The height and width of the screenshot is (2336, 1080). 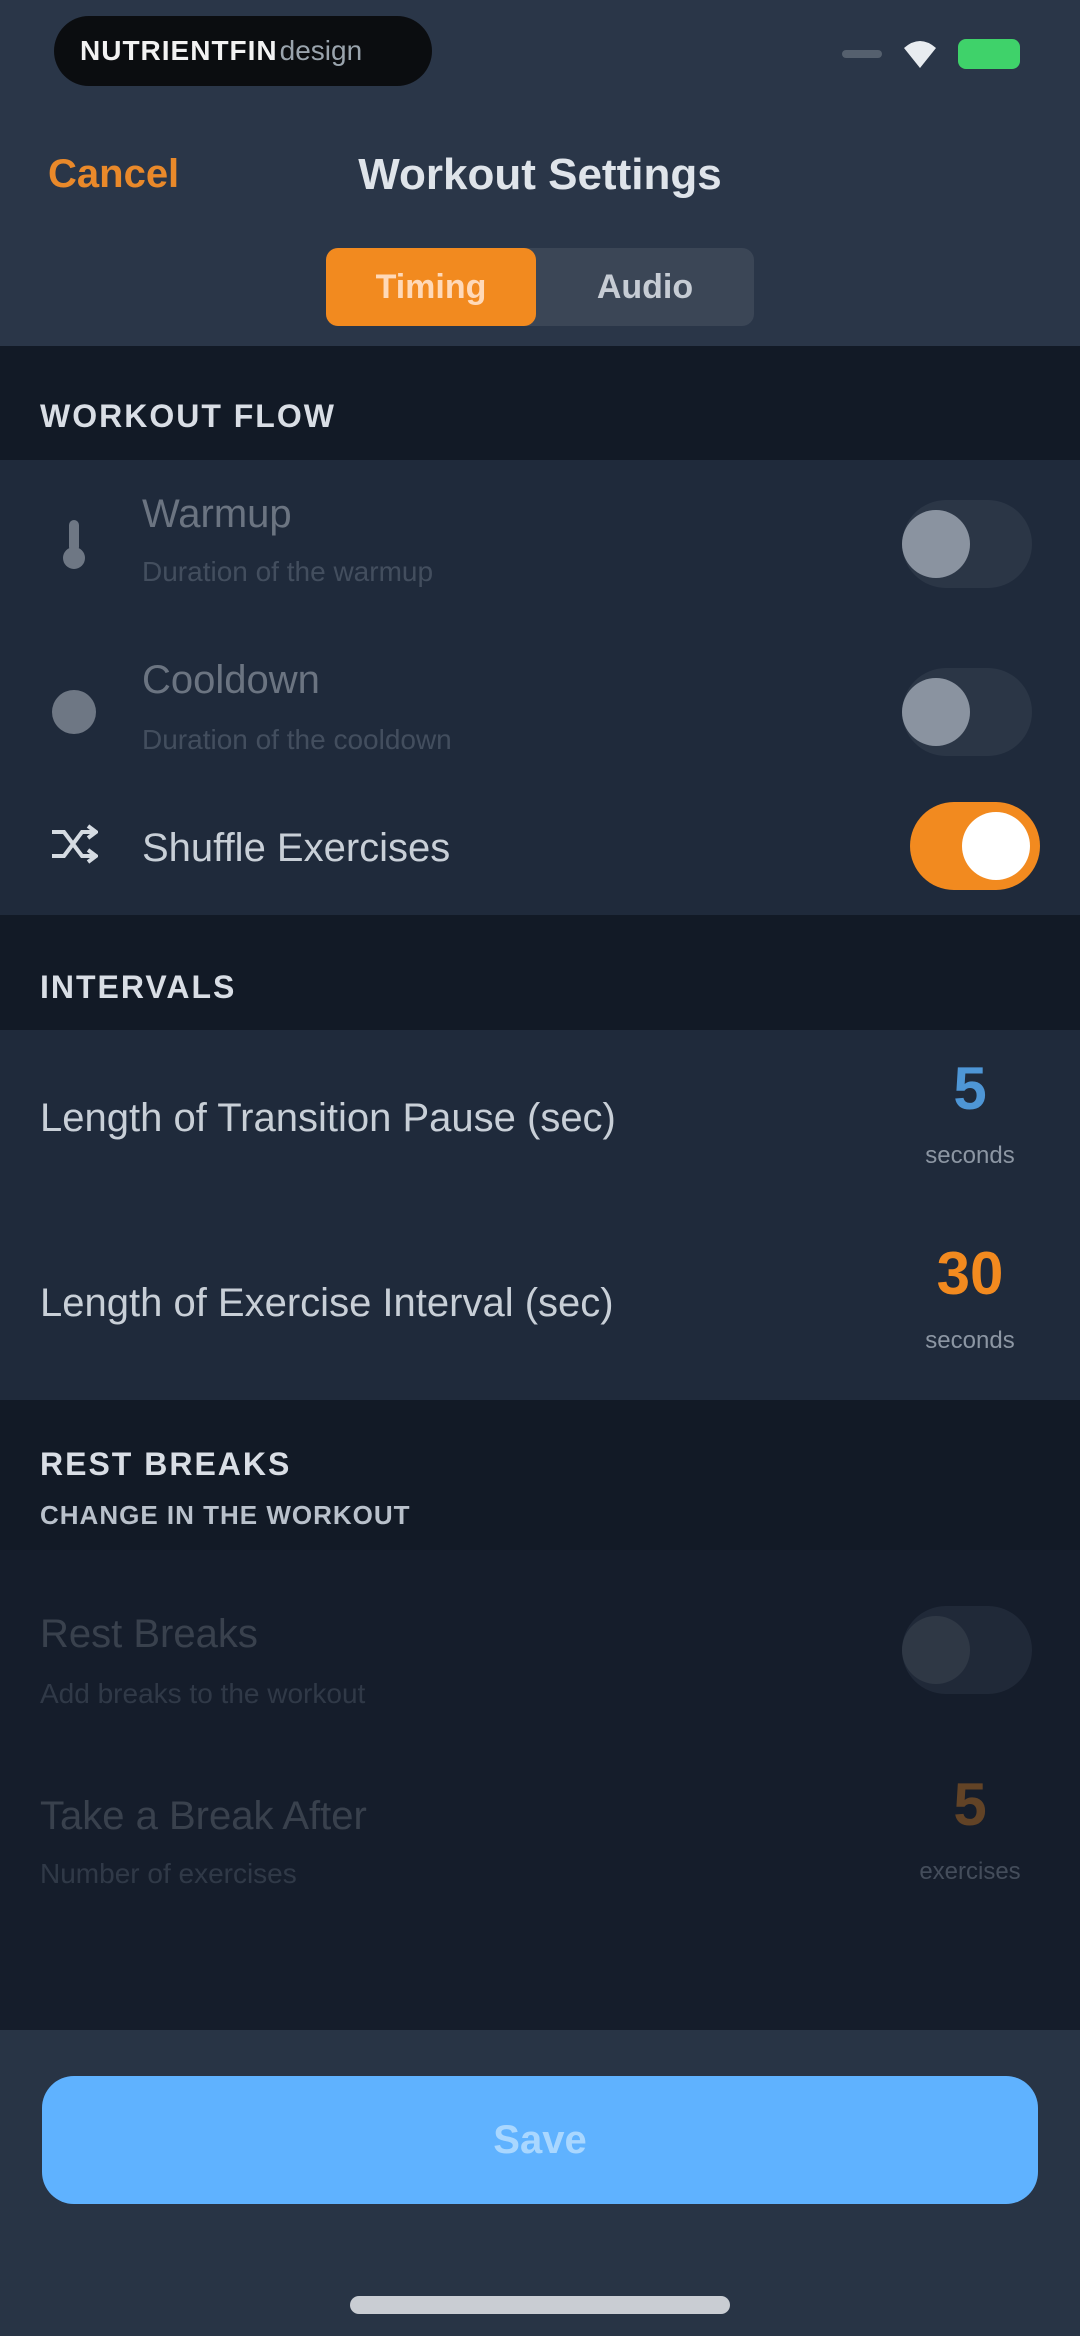 I want to click on break-after-unit: exercises, so click(x=970, y=1871).